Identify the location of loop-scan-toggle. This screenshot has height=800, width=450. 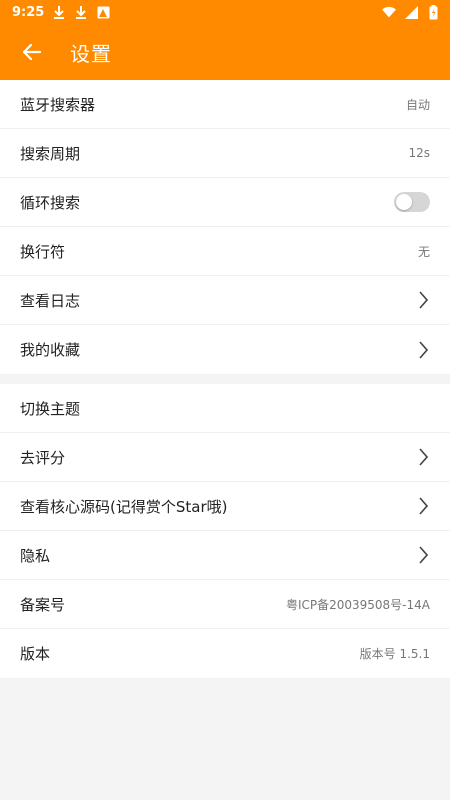
(412, 202).